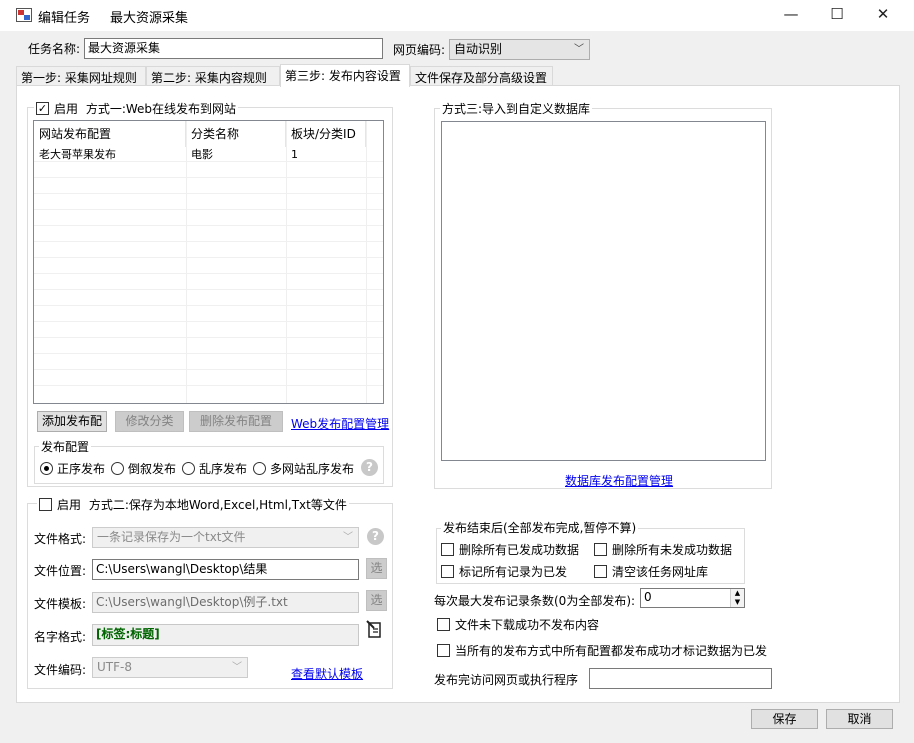 The image size is (914, 743). I want to click on table-header: 网站发布配置 分类名称 板块/分类ID, so click(208, 134).